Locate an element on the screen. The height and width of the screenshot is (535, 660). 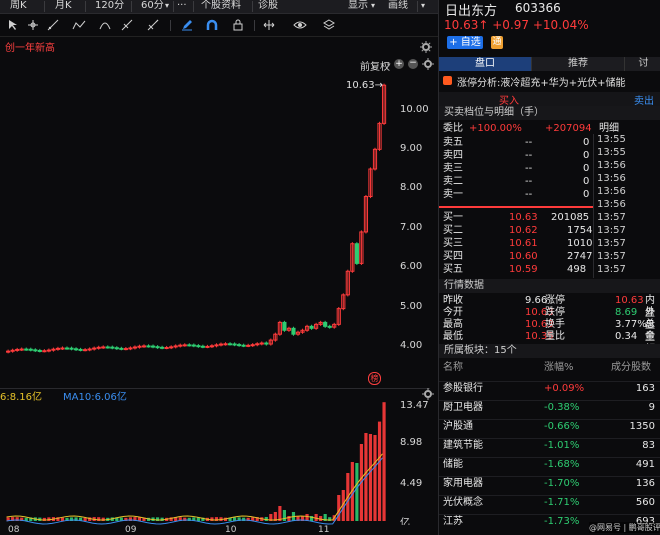
level-label: 买五 is located at coordinates (453, 269).